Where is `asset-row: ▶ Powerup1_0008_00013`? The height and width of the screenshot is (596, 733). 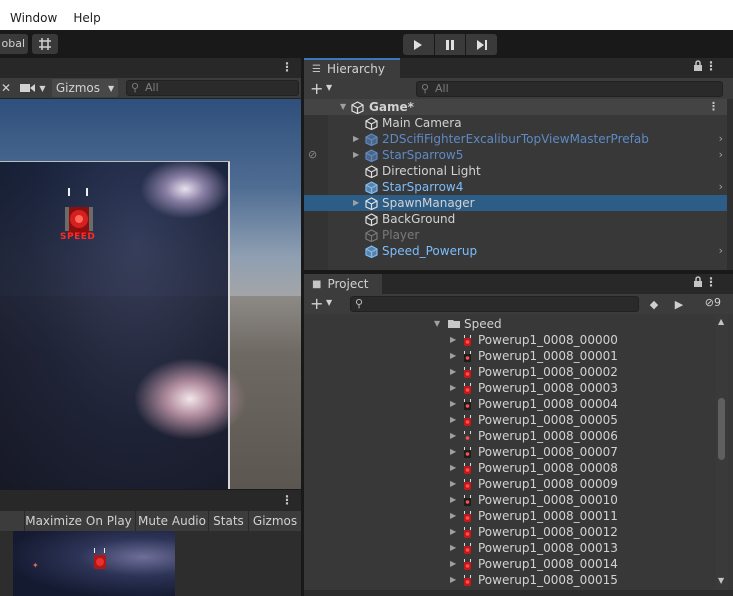
asset-row: ▶ Powerup1_0008_00013 is located at coordinates (509, 548).